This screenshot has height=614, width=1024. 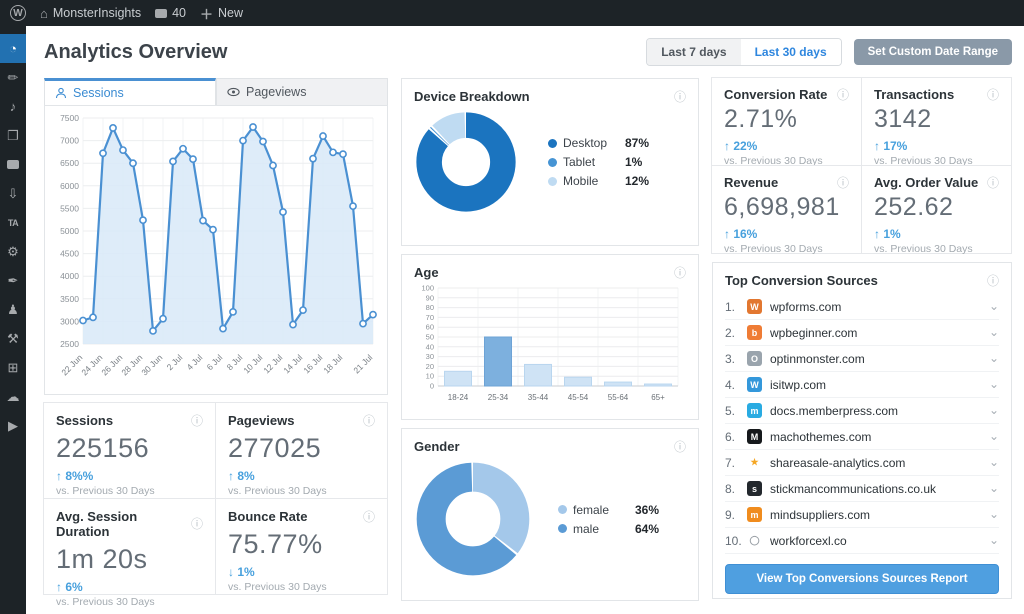 I want to click on sidebar-item-cloud: ☁, so click(x=13, y=396).